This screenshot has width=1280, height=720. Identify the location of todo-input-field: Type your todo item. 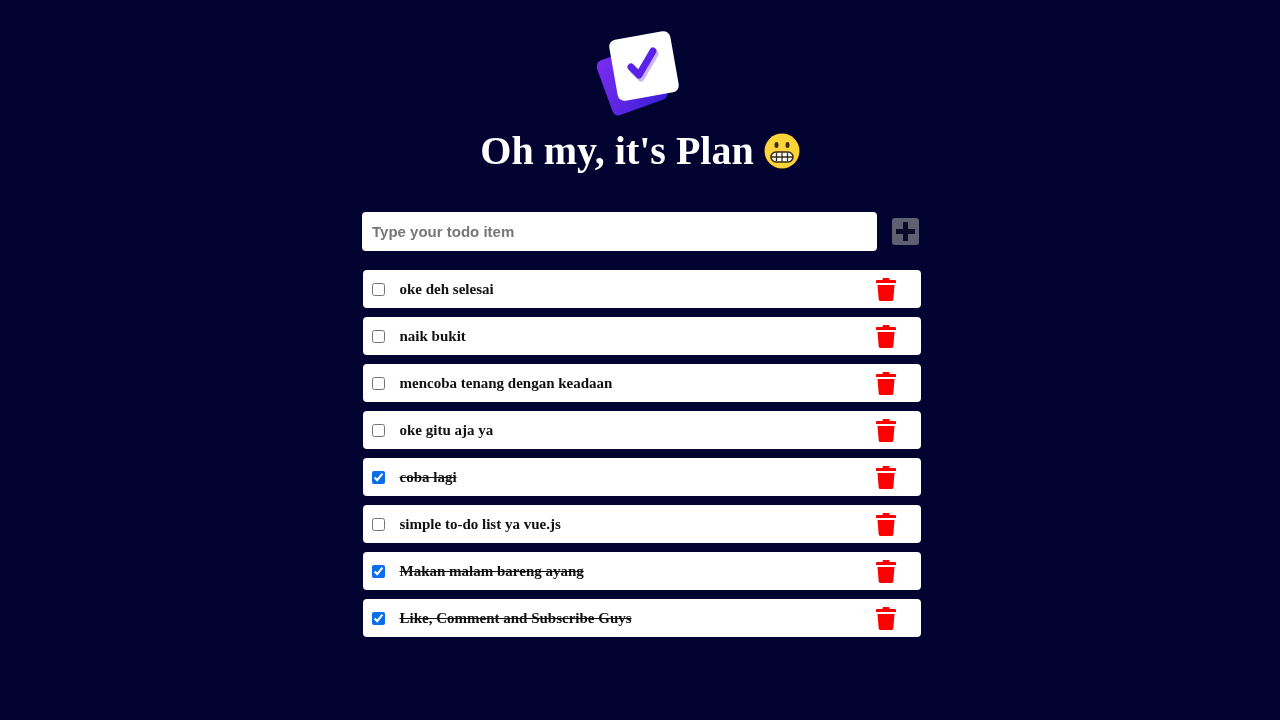
(619, 231).